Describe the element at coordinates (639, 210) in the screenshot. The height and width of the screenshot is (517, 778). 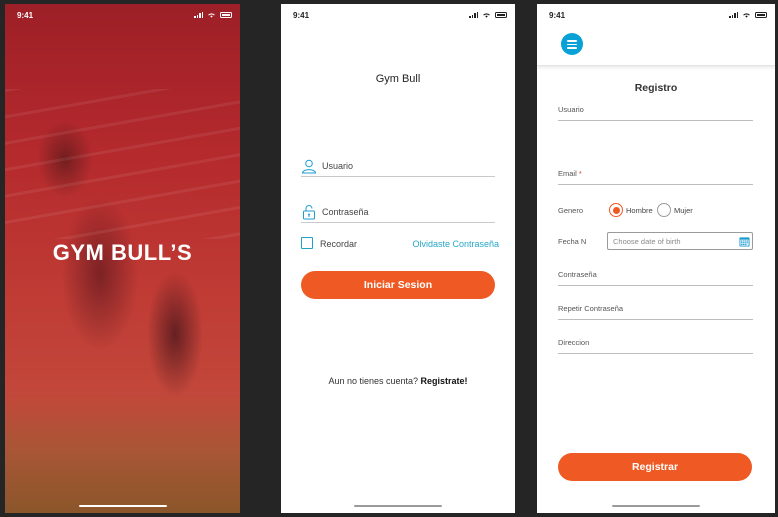
I see `hombre-label: Hombre` at that location.